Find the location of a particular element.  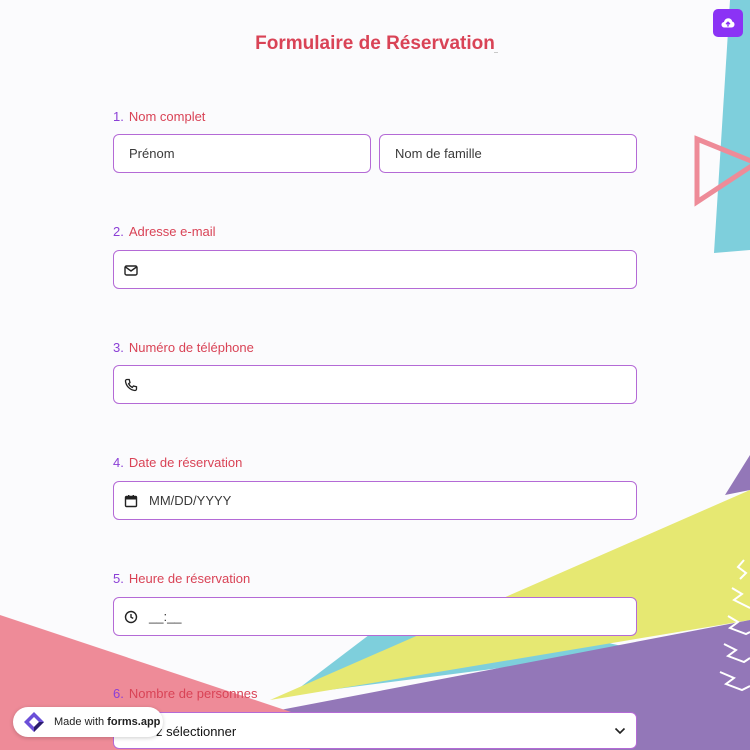

question-text: Nom complet is located at coordinates (167, 116).